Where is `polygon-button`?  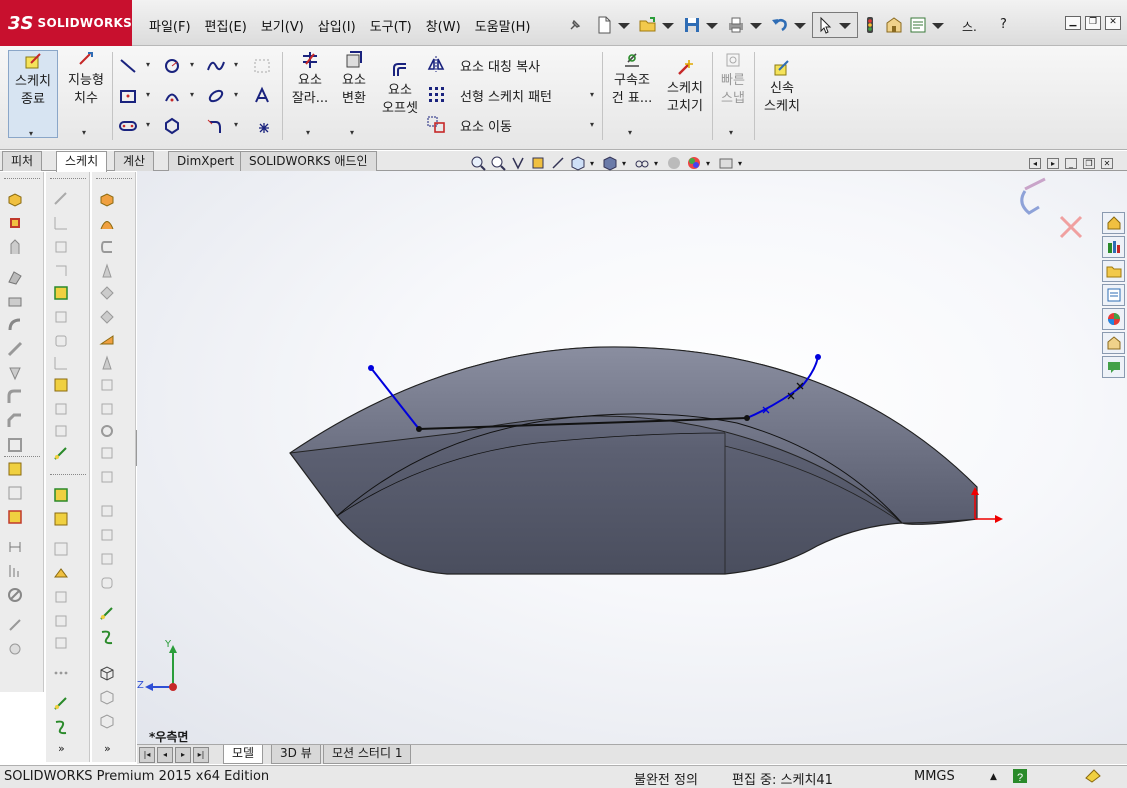 polygon-button is located at coordinates (173, 127).